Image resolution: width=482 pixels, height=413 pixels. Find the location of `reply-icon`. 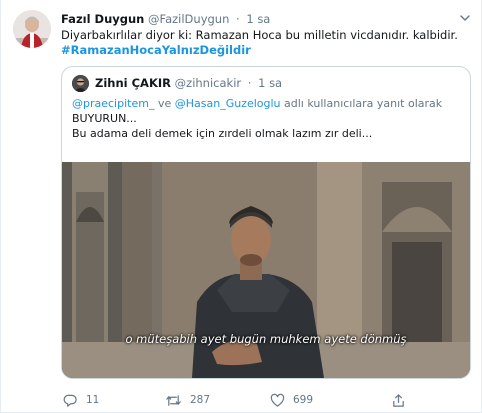

reply-icon is located at coordinates (70, 400).